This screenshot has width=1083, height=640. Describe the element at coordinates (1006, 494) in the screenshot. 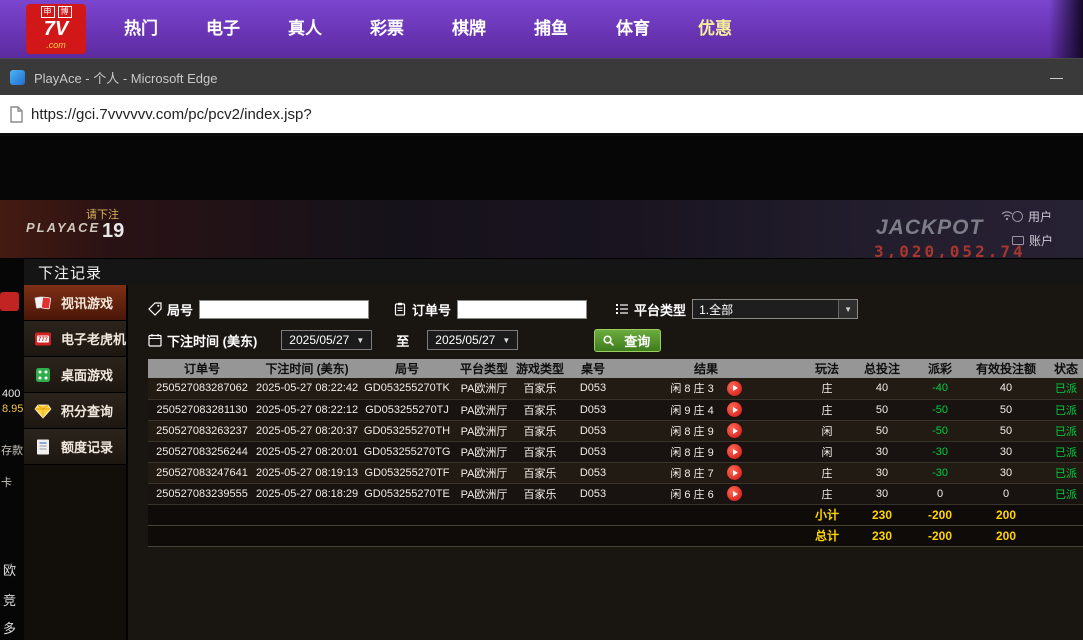

I see `cell-valid: 0` at that location.